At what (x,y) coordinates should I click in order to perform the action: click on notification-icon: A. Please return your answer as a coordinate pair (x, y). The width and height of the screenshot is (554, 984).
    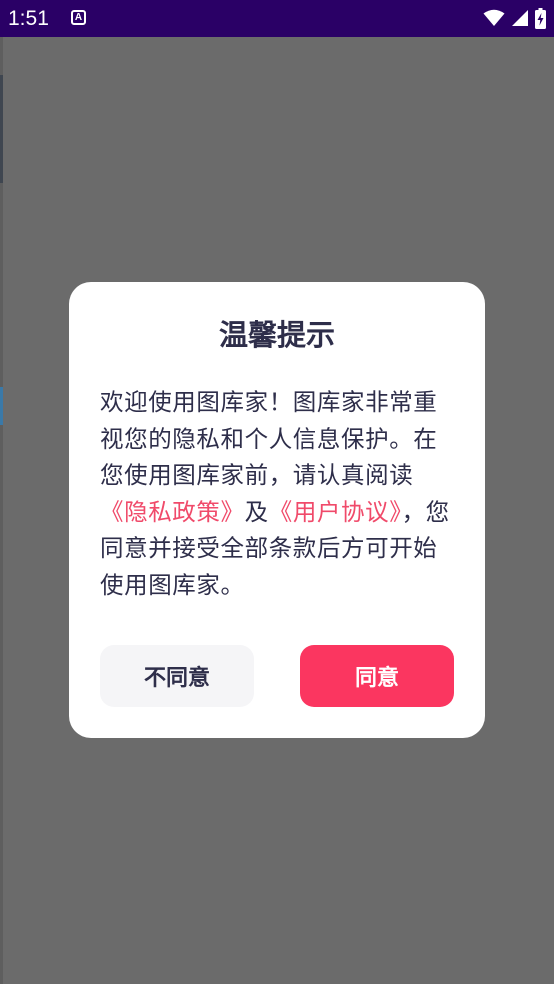
    Looking at the image, I should click on (78, 17).